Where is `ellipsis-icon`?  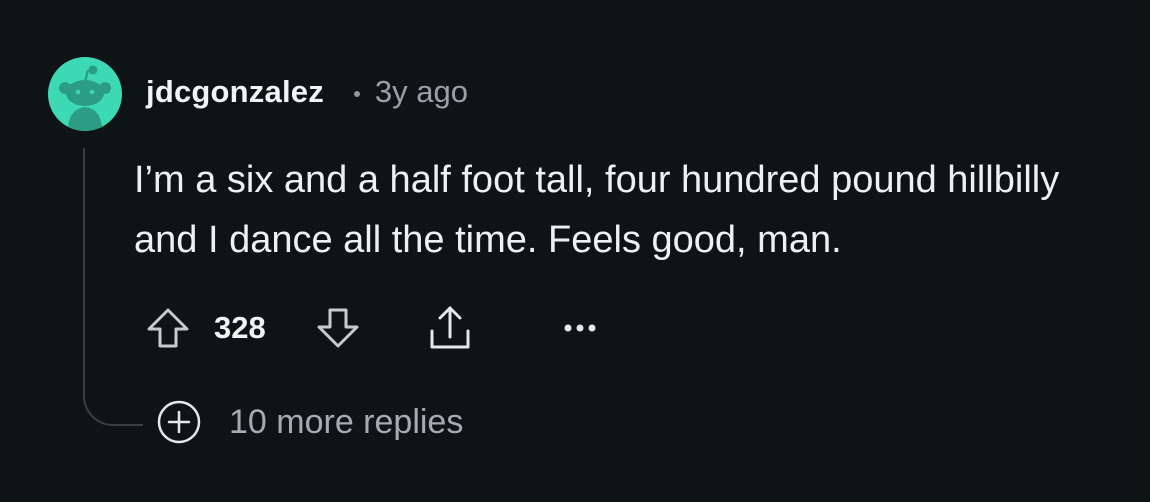 ellipsis-icon is located at coordinates (580, 328).